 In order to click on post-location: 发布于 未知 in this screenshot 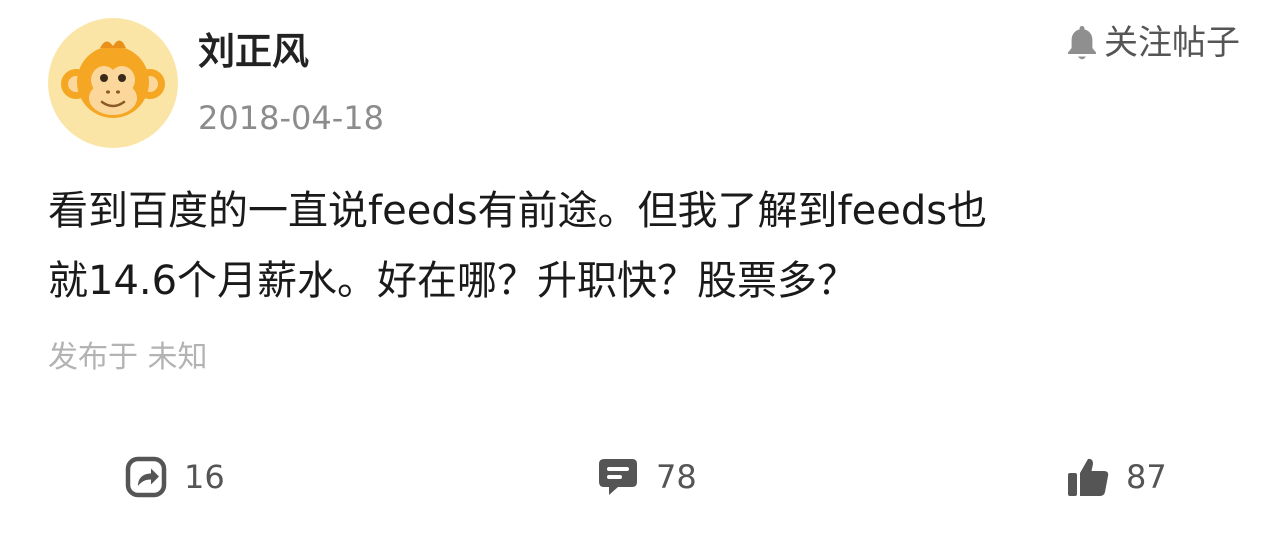, I will do `click(128, 357)`.